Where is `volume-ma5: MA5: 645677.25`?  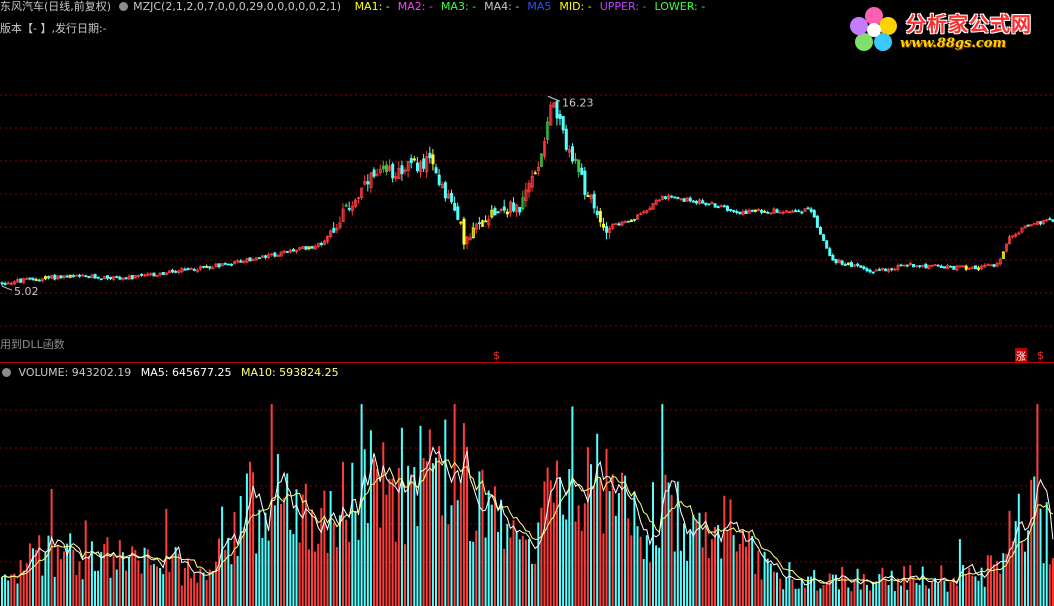 volume-ma5: MA5: 645677.25 is located at coordinates (186, 372).